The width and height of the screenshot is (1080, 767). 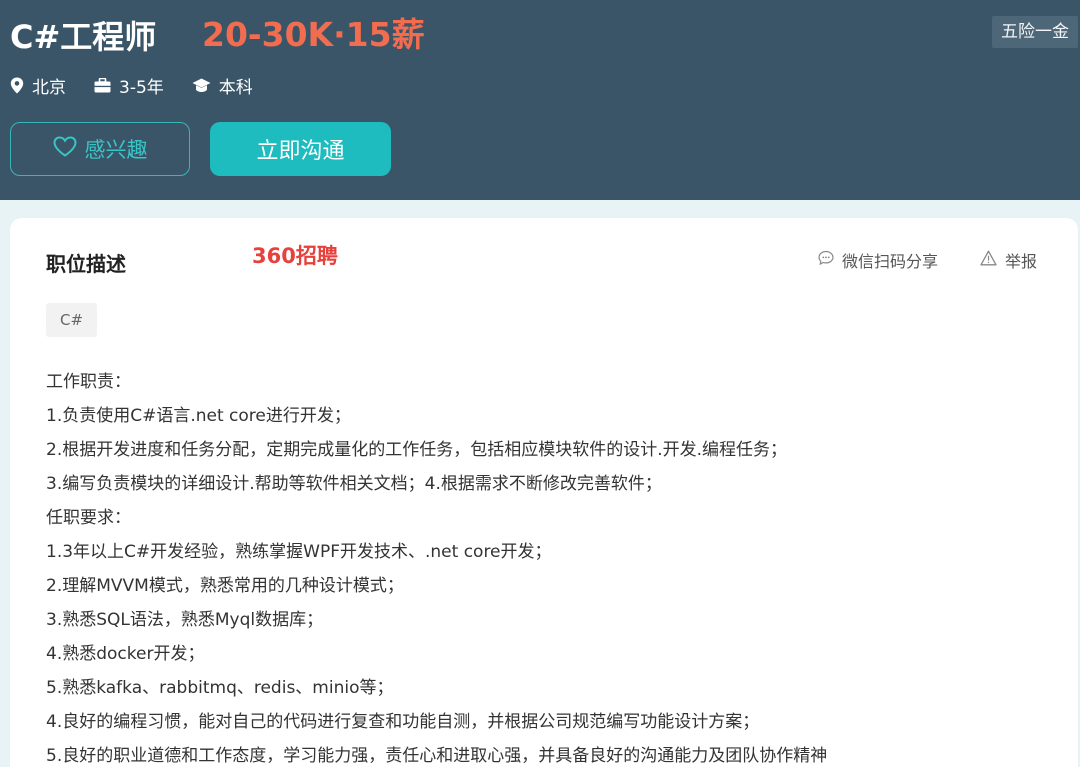 I want to click on description-line: 工作职责：, so click(x=88, y=382).